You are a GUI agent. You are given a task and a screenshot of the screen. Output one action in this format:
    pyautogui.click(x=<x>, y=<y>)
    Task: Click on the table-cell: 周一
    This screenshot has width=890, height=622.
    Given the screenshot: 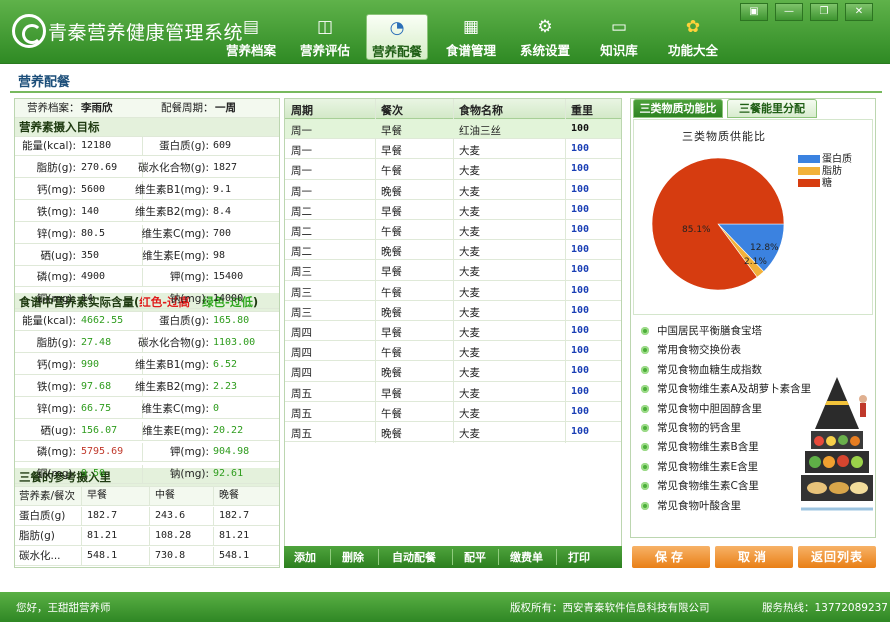 What is the action you would take?
    pyautogui.click(x=301, y=151)
    